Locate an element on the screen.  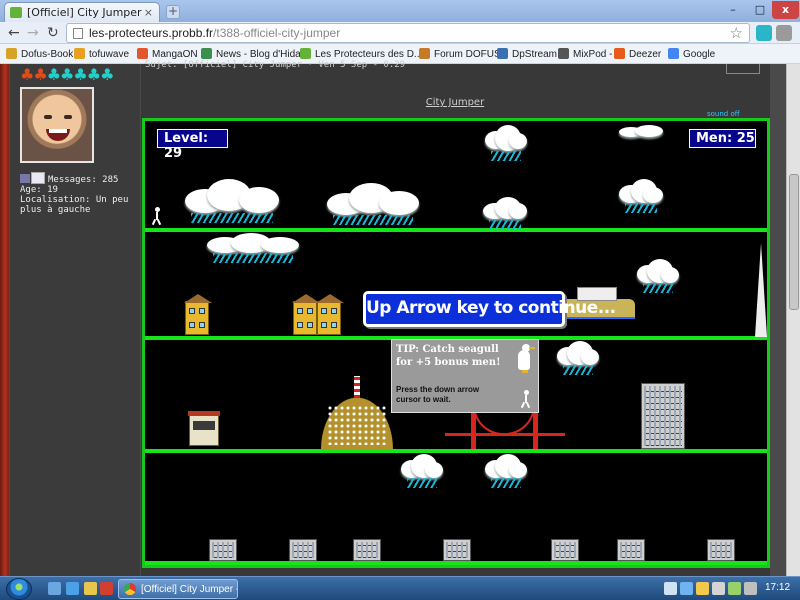
city-hill is located at coordinates (357, 419).